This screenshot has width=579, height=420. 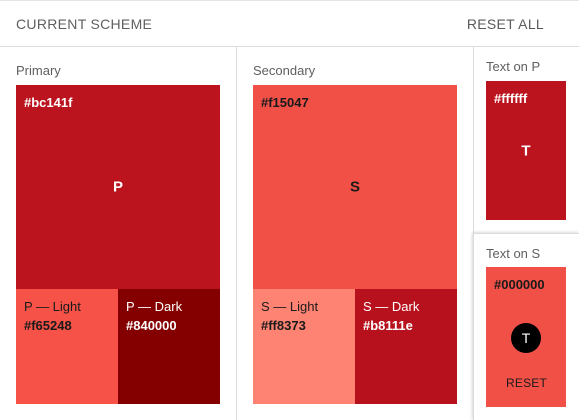 I want to click on primary-dark-swatch: P — Dark #840000, so click(x=169, y=346).